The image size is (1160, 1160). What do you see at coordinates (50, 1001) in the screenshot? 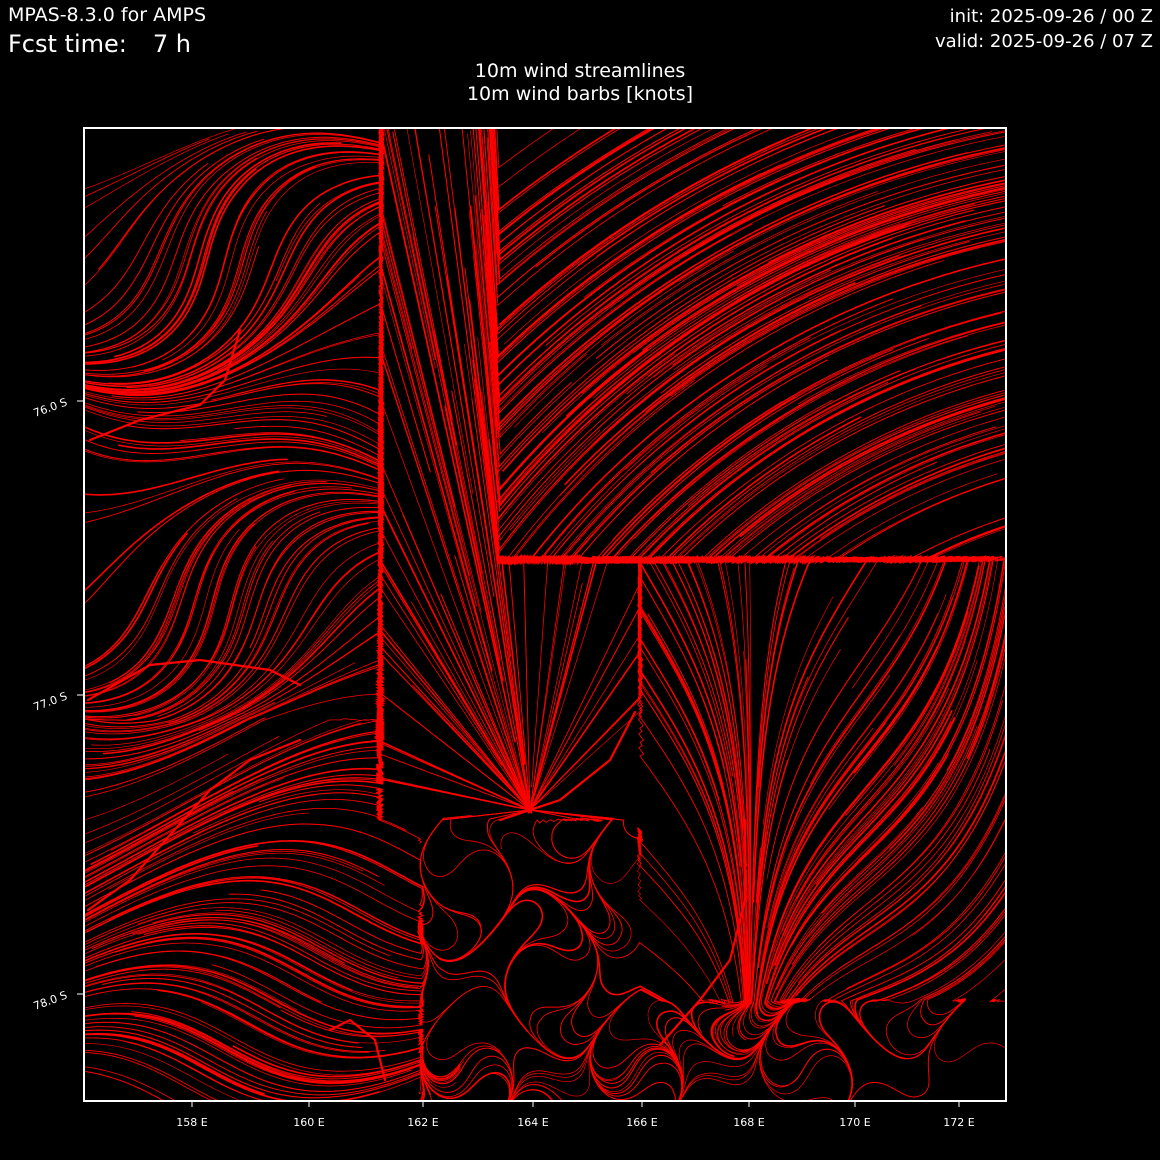
I see `lat-tick-label: 78.0 S` at bounding box center [50, 1001].